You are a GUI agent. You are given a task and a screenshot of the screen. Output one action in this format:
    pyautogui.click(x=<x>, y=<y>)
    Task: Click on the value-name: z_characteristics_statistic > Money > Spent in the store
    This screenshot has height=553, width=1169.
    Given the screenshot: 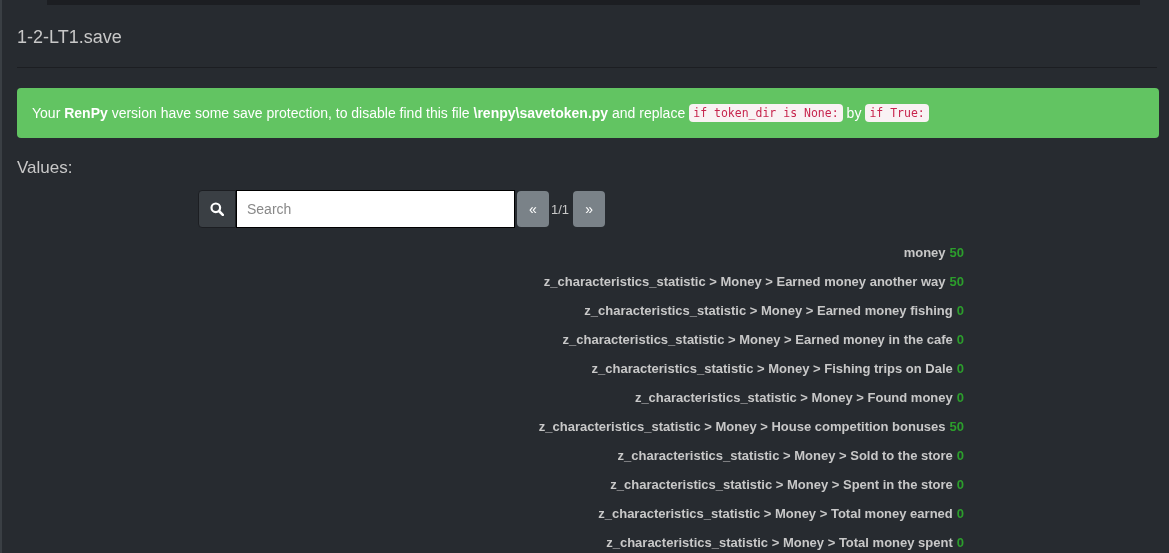 What is the action you would take?
    pyautogui.click(x=781, y=484)
    